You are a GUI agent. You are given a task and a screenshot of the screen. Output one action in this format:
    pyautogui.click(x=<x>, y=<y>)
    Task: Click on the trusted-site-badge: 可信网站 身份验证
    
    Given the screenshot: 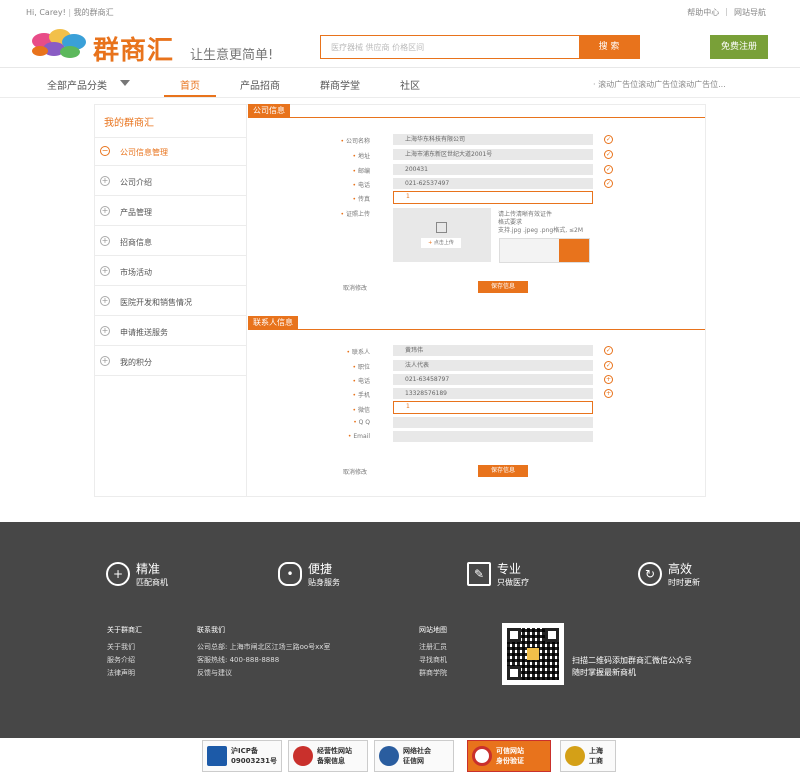 What is the action you would take?
    pyautogui.click(x=509, y=756)
    